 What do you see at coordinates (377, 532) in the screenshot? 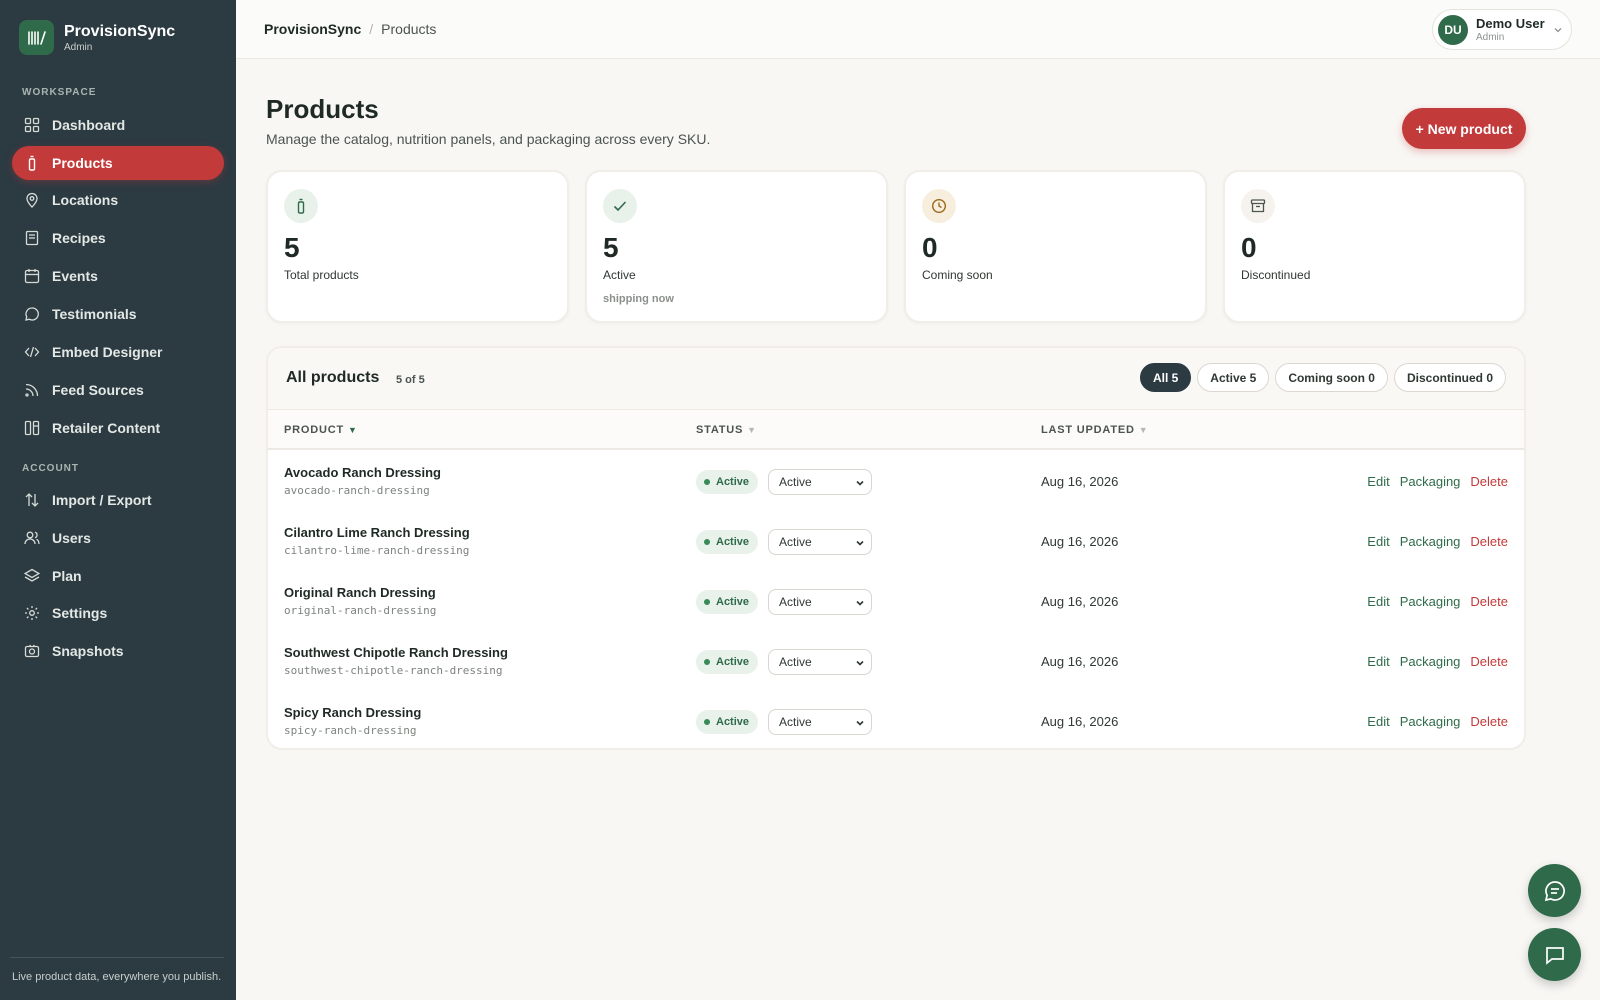
I see `product-name: Cilantro Lime Ranch Dressing` at bounding box center [377, 532].